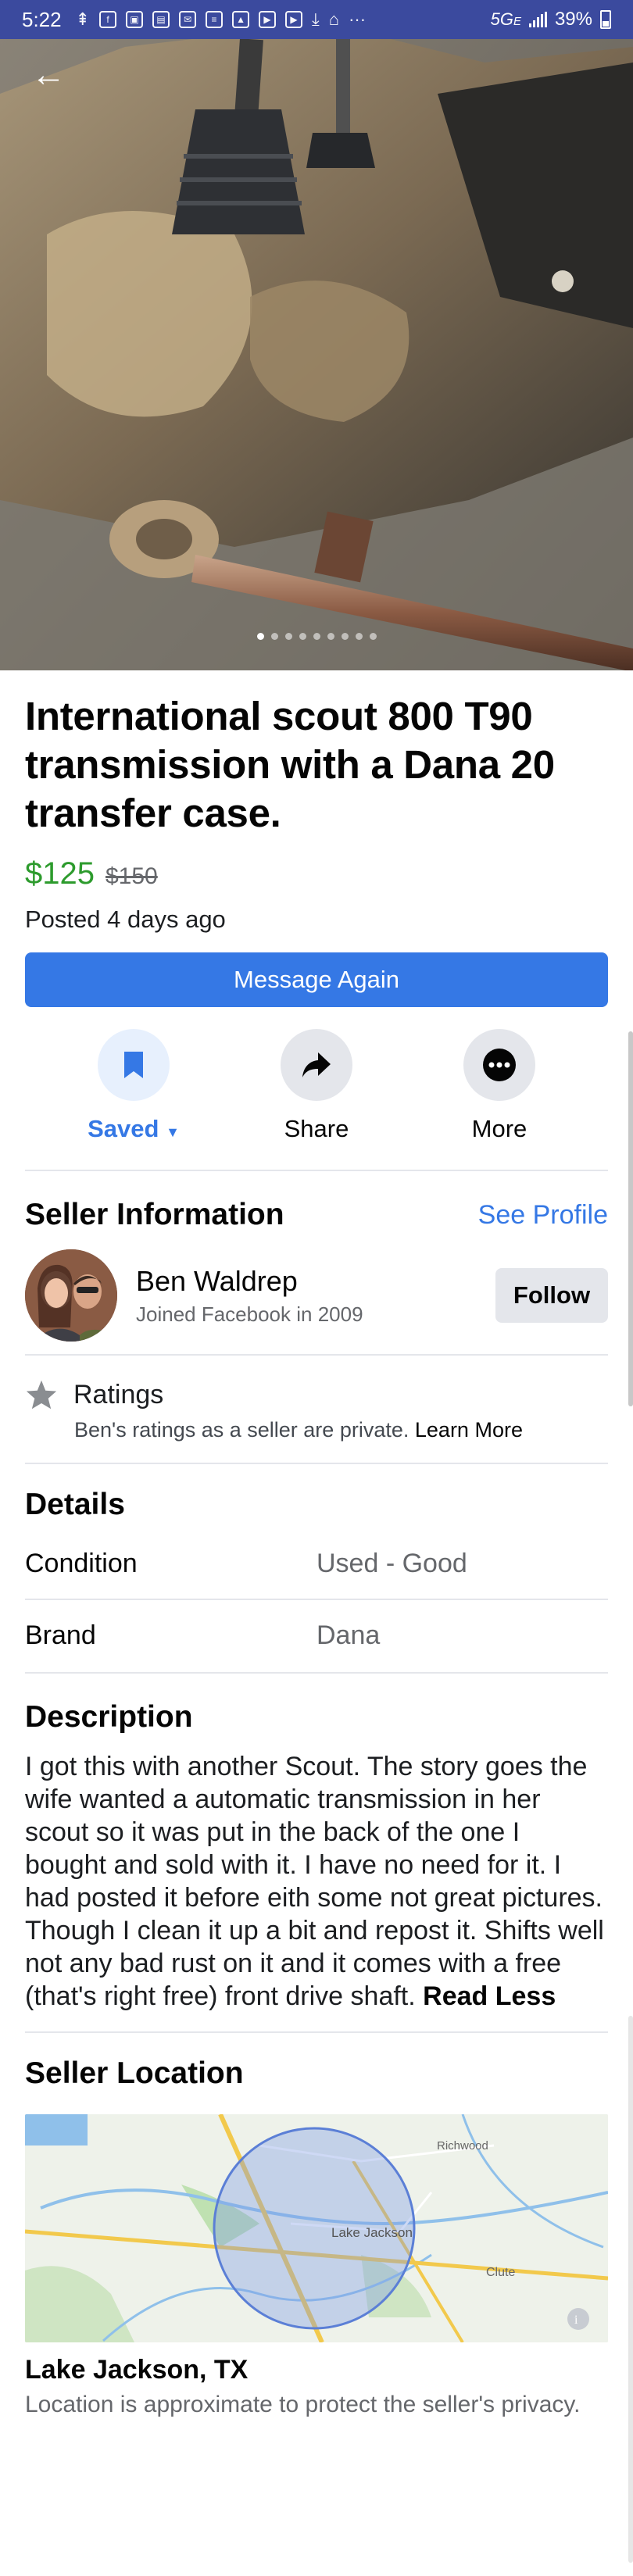 The height and width of the screenshot is (2576, 633). Describe the element at coordinates (83, 19) in the screenshot. I see `direction-icon: ⇞` at that location.